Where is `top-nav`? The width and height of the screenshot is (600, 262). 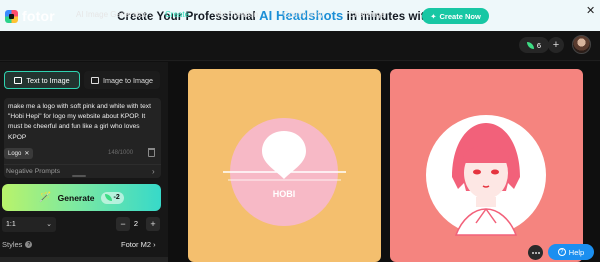
top-nav is located at coordinates (300, 46).